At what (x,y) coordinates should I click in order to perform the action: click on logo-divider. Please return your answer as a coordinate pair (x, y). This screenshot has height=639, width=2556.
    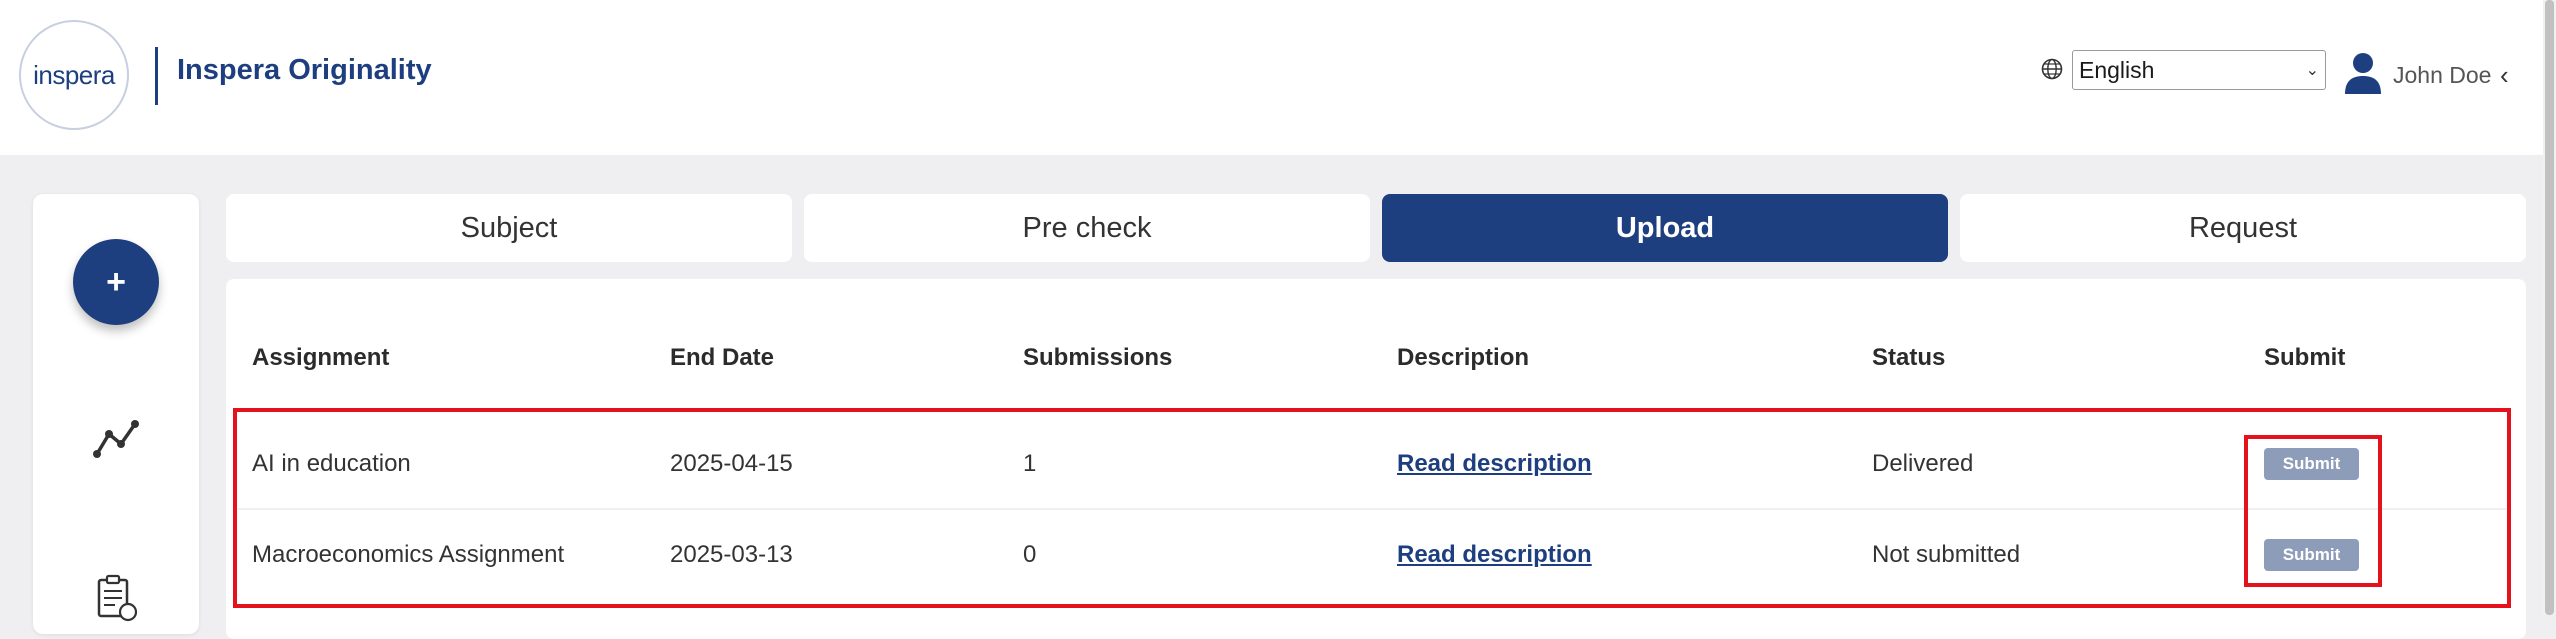
    Looking at the image, I should click on (156, 76).